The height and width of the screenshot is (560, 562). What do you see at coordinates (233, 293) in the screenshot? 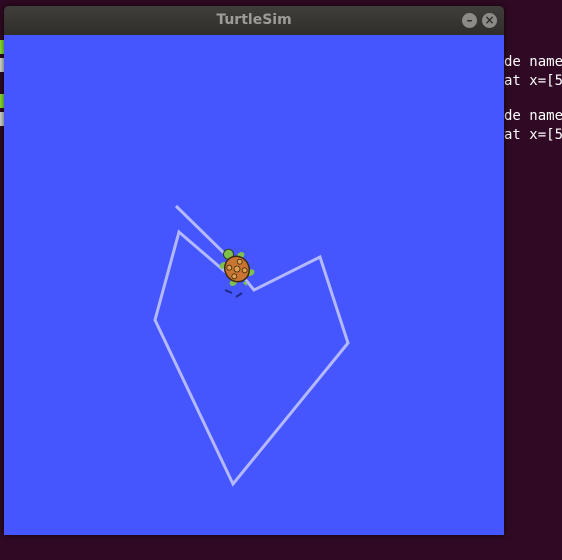
I see `turtle-shadow` at bounding box center [233, 293].